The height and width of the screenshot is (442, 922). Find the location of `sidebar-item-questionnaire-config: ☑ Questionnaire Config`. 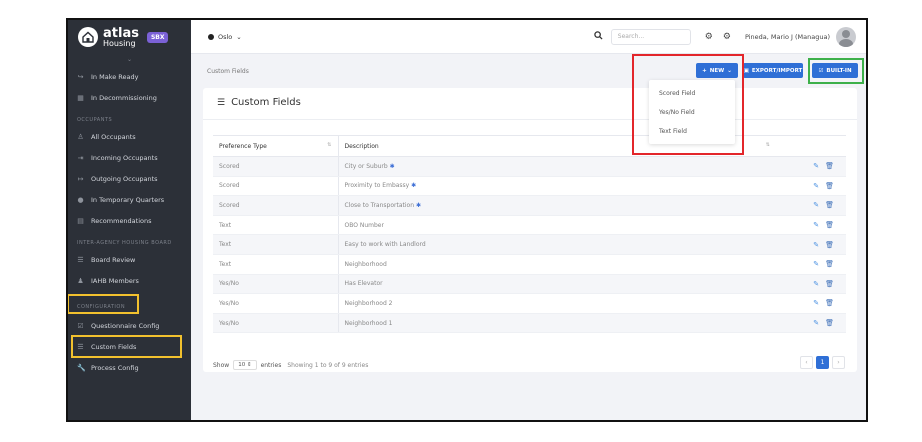

sidebar-item-questionnaire-config: ☑ Questionnaire Config is located at coordinates (129, 325).